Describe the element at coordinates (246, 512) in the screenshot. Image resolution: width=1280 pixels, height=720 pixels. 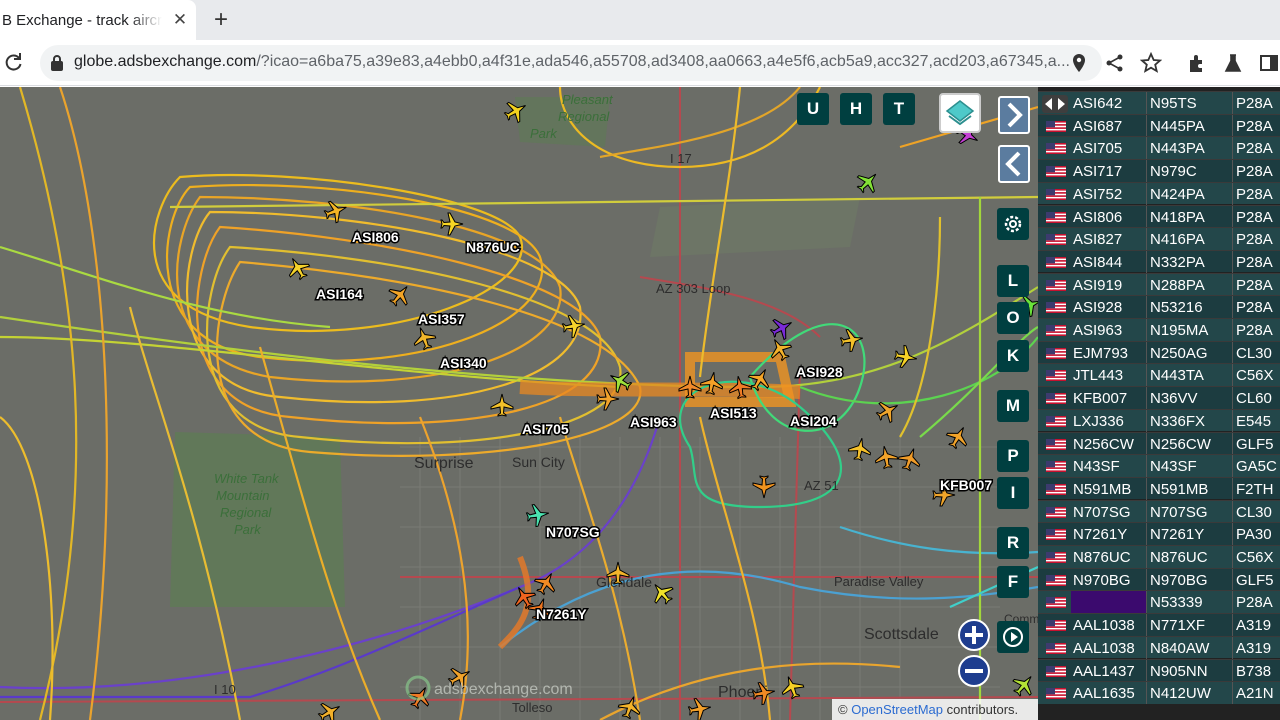
I see `park-label: Regional` at that location.